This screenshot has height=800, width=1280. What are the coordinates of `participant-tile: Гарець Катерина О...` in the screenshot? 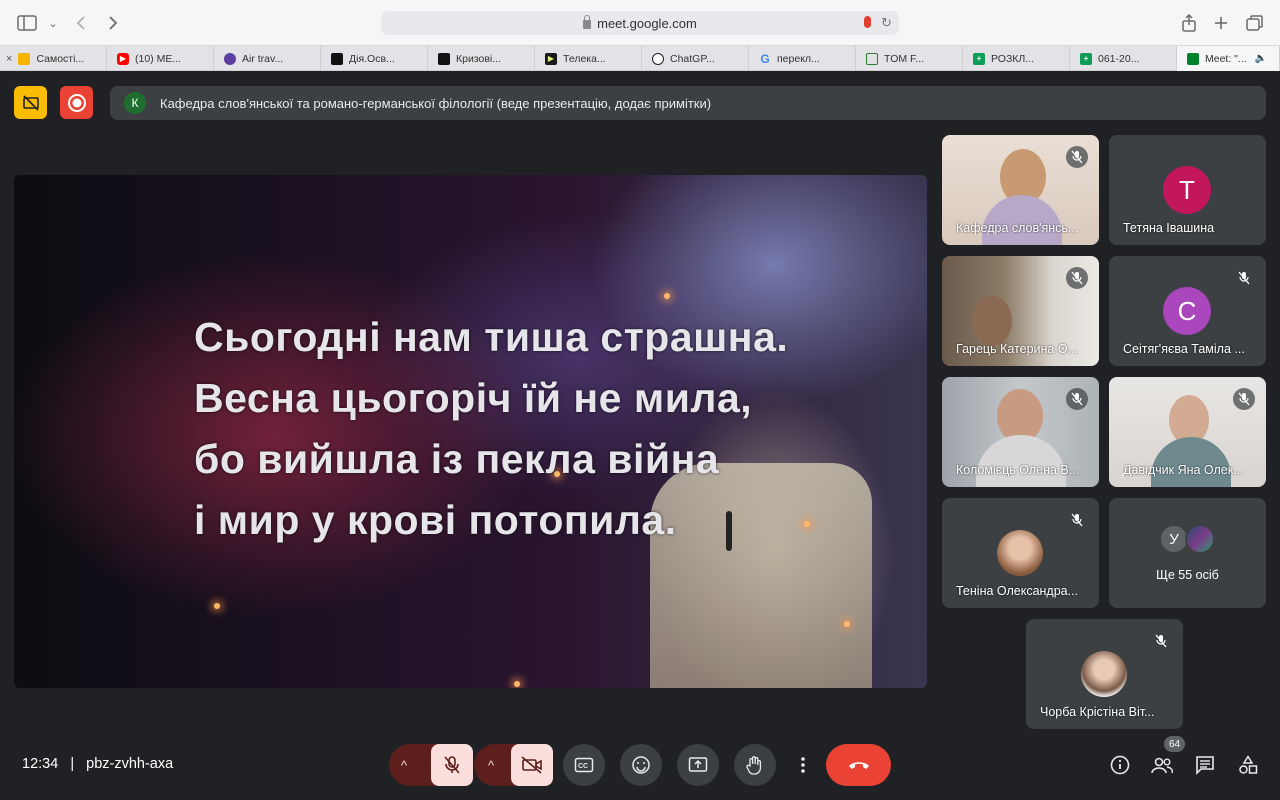 It's located at (1020, 311).